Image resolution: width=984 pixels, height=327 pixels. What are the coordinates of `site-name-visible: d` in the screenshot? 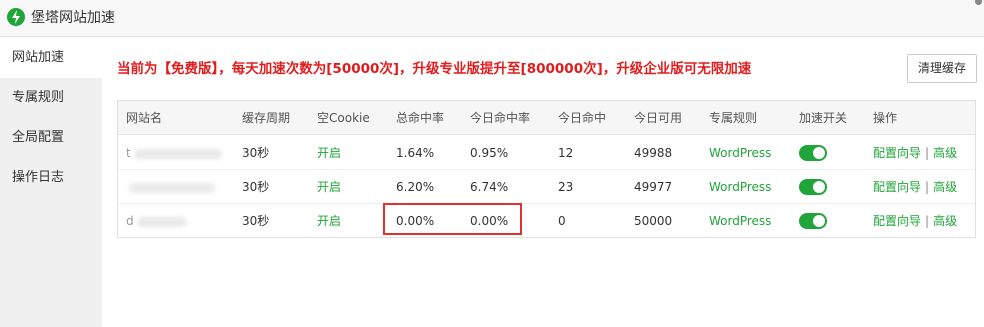 It's located at (130, 221).